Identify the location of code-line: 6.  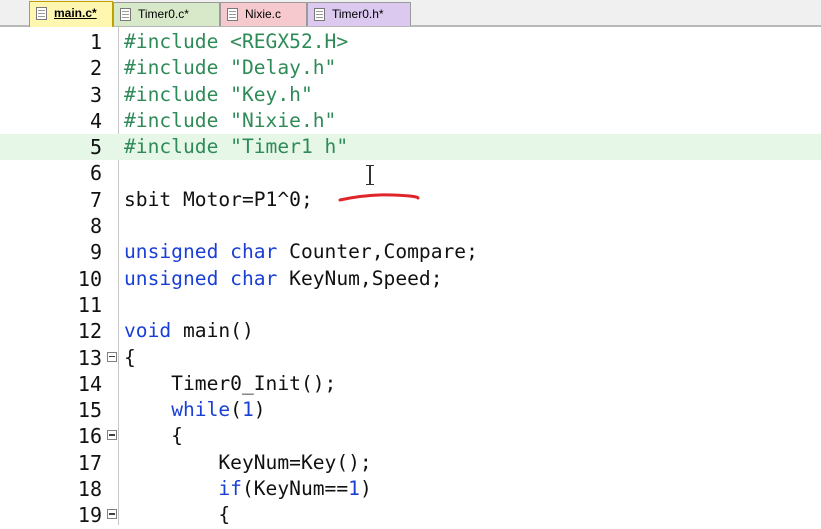
(410, 173).